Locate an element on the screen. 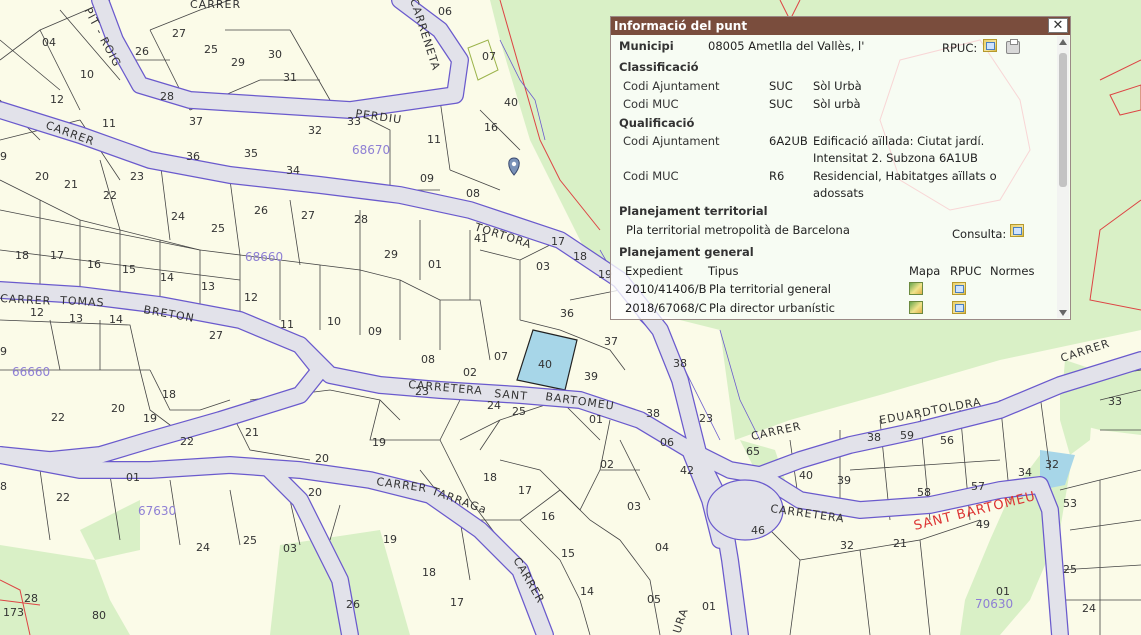  plot-number: 56 is located at coordinates (947, 440).